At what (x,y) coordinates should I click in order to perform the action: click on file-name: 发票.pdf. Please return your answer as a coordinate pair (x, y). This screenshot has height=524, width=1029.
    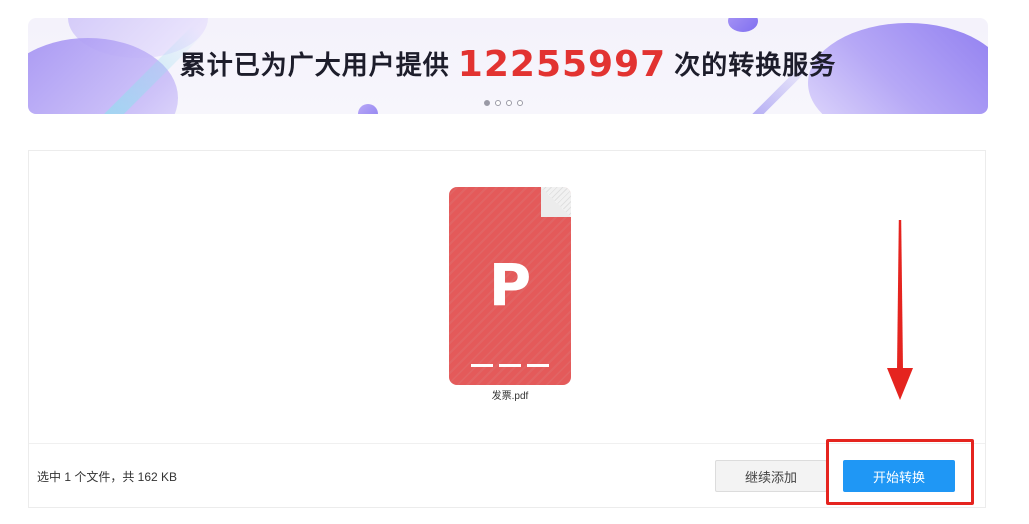
    Looking at the image, I should click on (510, 396).